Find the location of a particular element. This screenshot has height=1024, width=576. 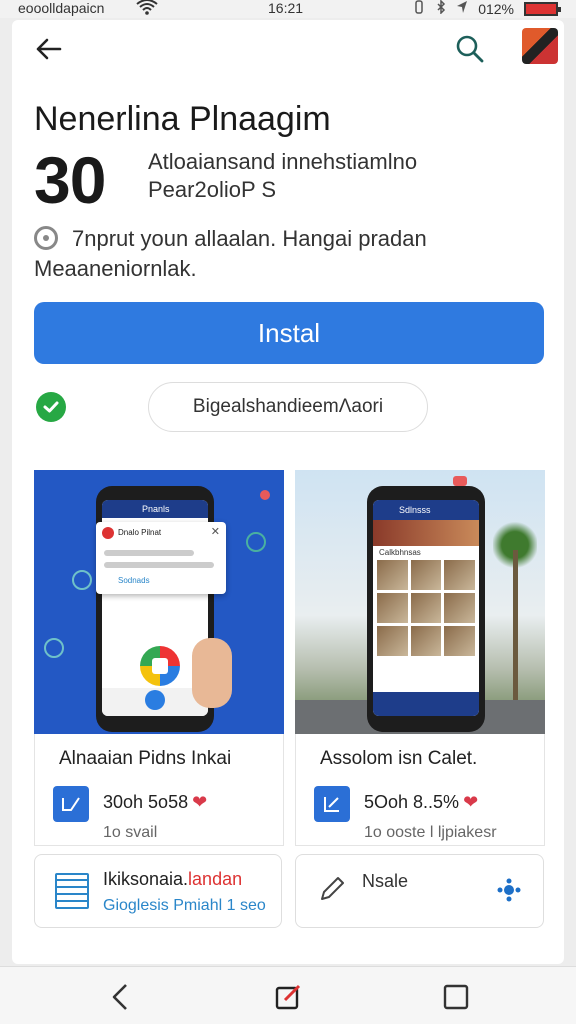

pin-app-logo is located at coordinates (160, 666).